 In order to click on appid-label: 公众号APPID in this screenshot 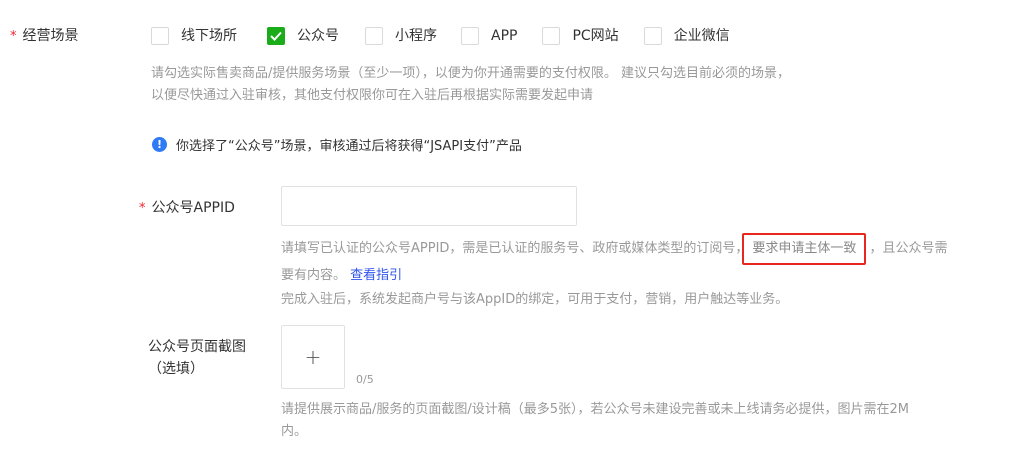, I will do `click(193, 208)`.